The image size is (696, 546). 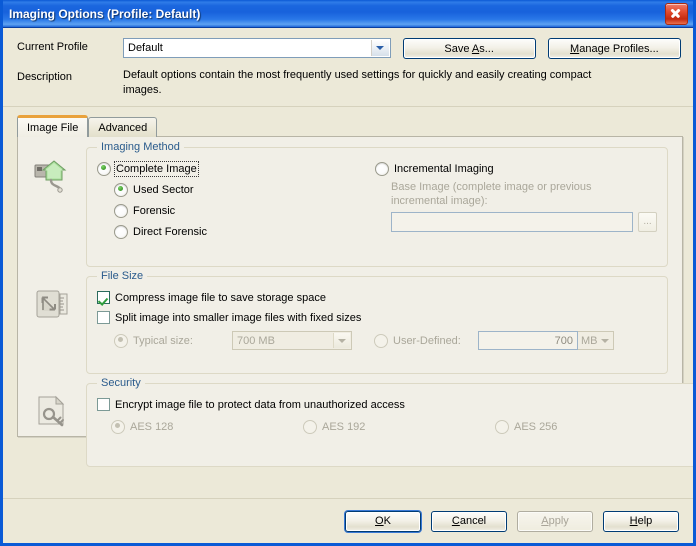 I want to click on user-defined-input: 700, so click(x=528, y=340).